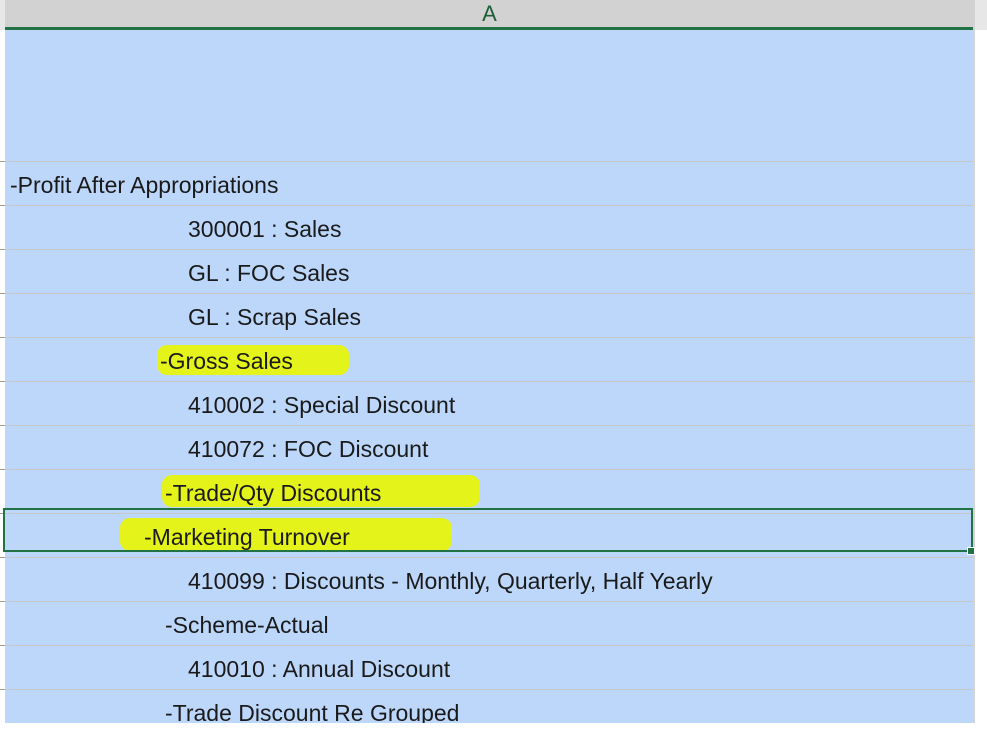 This screenshot has width=987, height=730. What do you see at coordinates (971, 551) in the screenshot?
I see `fill-handle` at bounding box center [971, 551].